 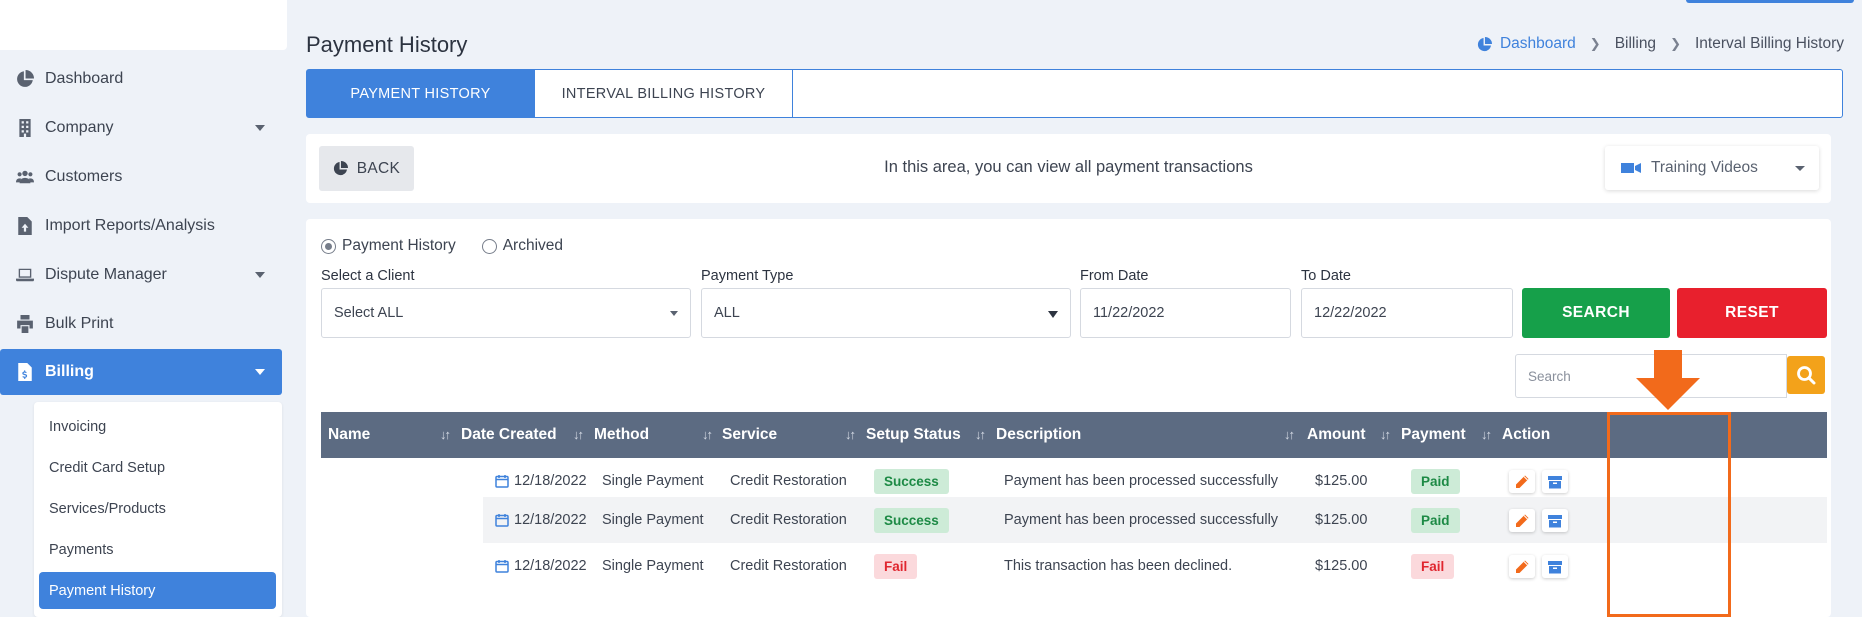 What do you see at coordinates (1770, 1) in the screenshot?
I see `top-accent-bar` at bounding box center [1770, 1].